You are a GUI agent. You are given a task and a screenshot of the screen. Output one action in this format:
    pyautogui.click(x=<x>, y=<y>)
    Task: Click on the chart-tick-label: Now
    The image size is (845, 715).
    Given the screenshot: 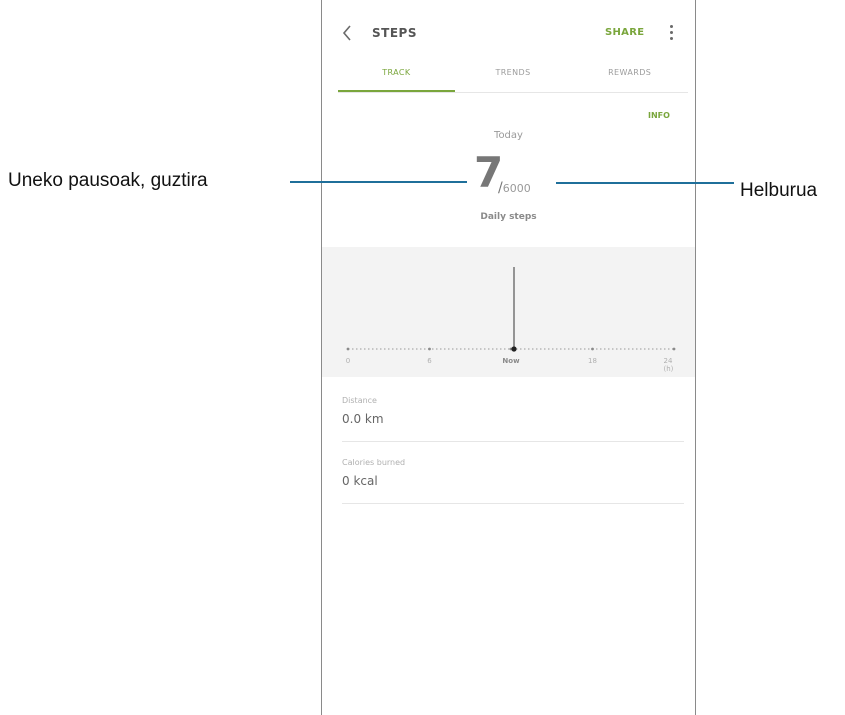 What is the action you would take?
    pyautogui.click(x=511, y=361)
    